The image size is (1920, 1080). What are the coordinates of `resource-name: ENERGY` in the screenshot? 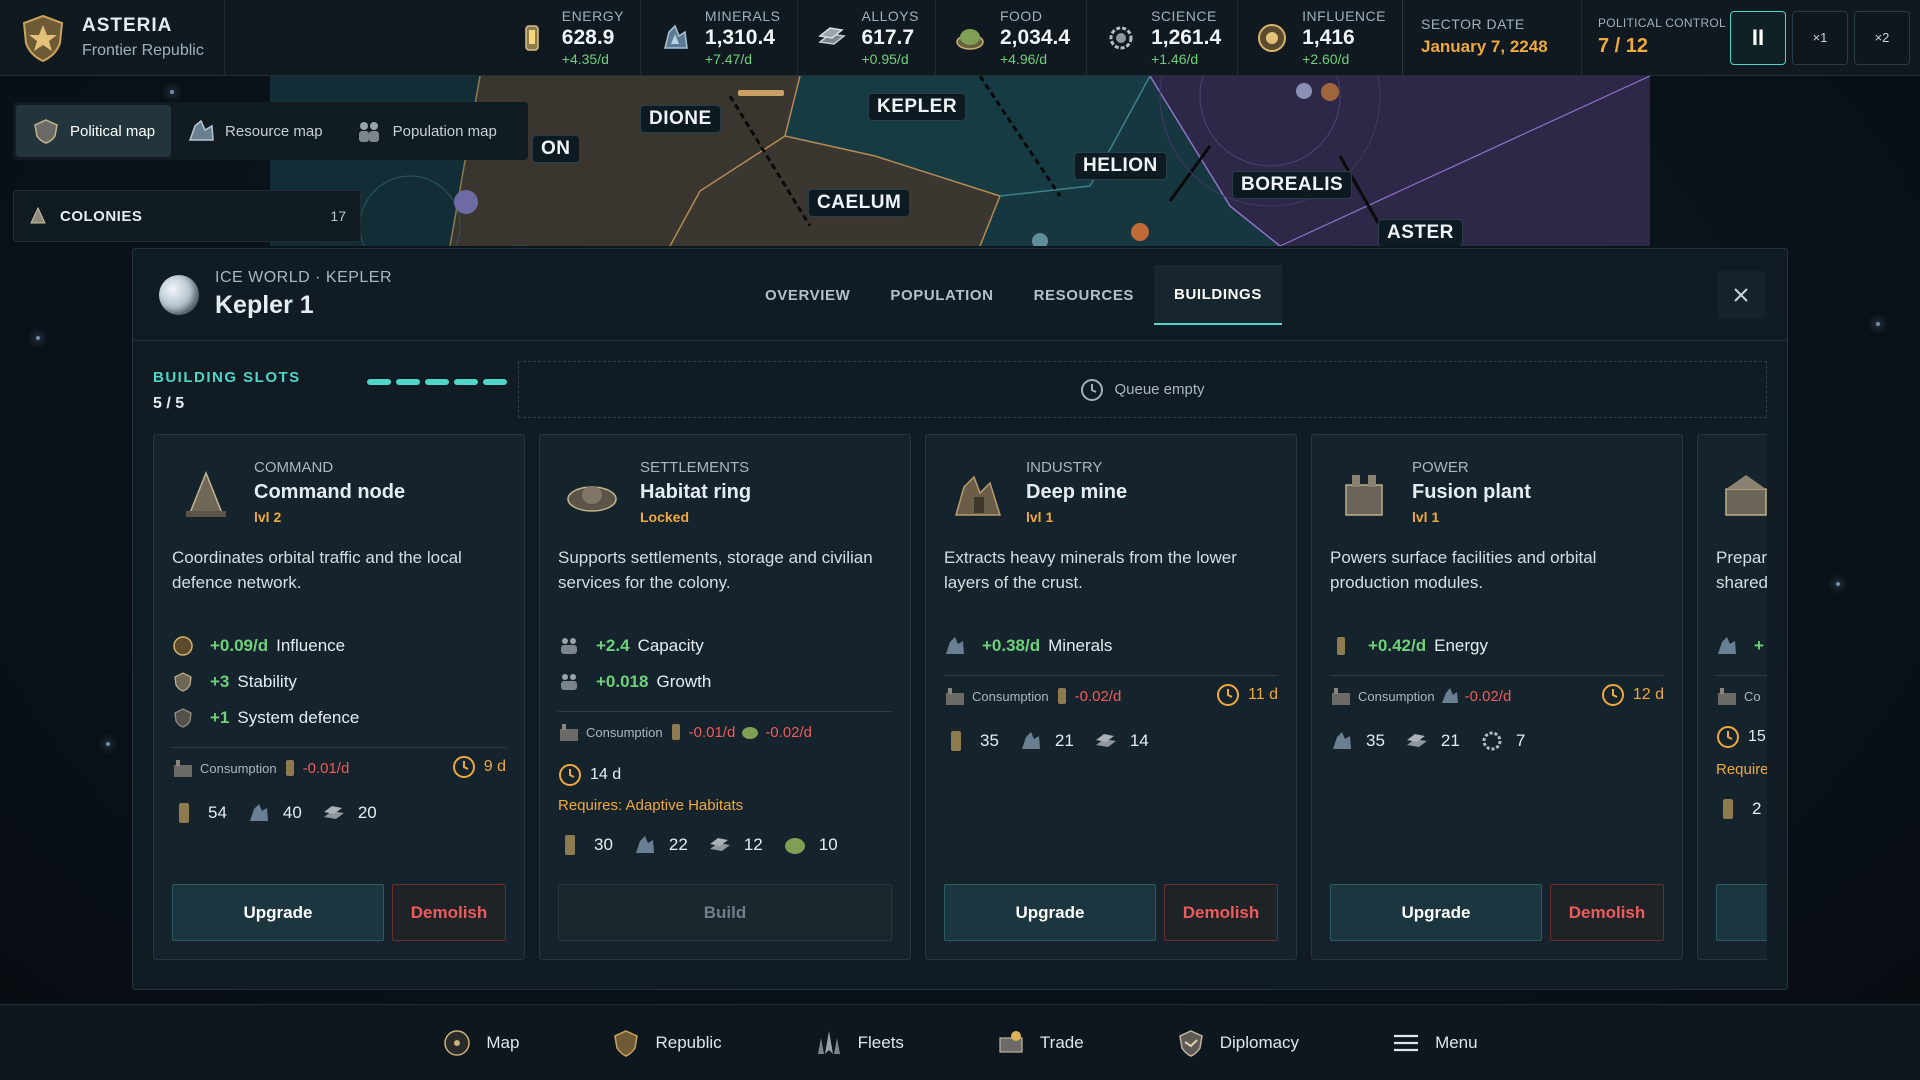 It's located at (592, 16).